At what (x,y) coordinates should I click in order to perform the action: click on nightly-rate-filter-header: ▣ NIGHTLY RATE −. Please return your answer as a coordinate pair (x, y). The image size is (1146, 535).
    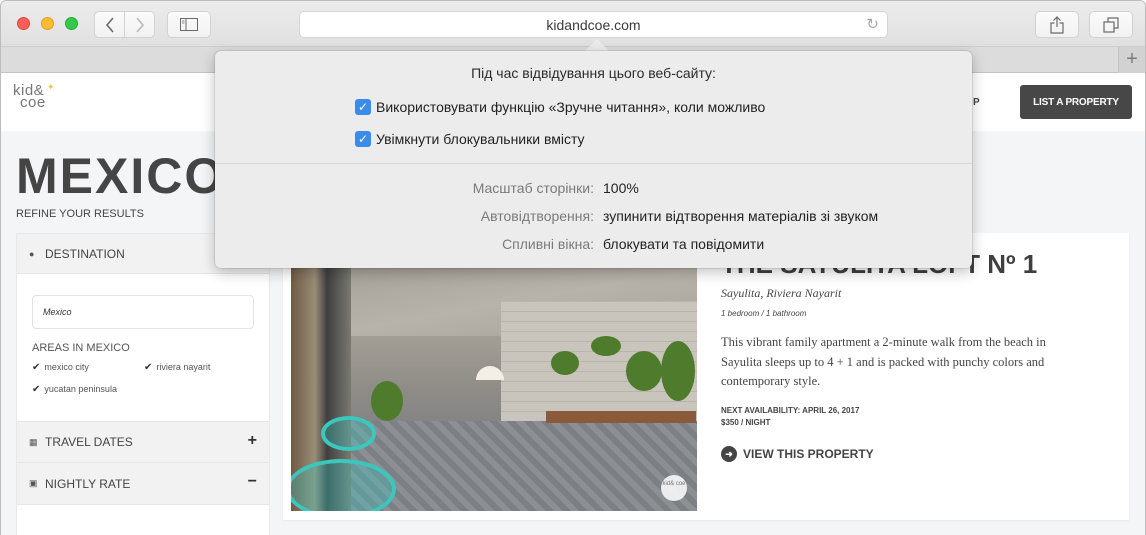
    Looking at the image, I should click on (143, 484).